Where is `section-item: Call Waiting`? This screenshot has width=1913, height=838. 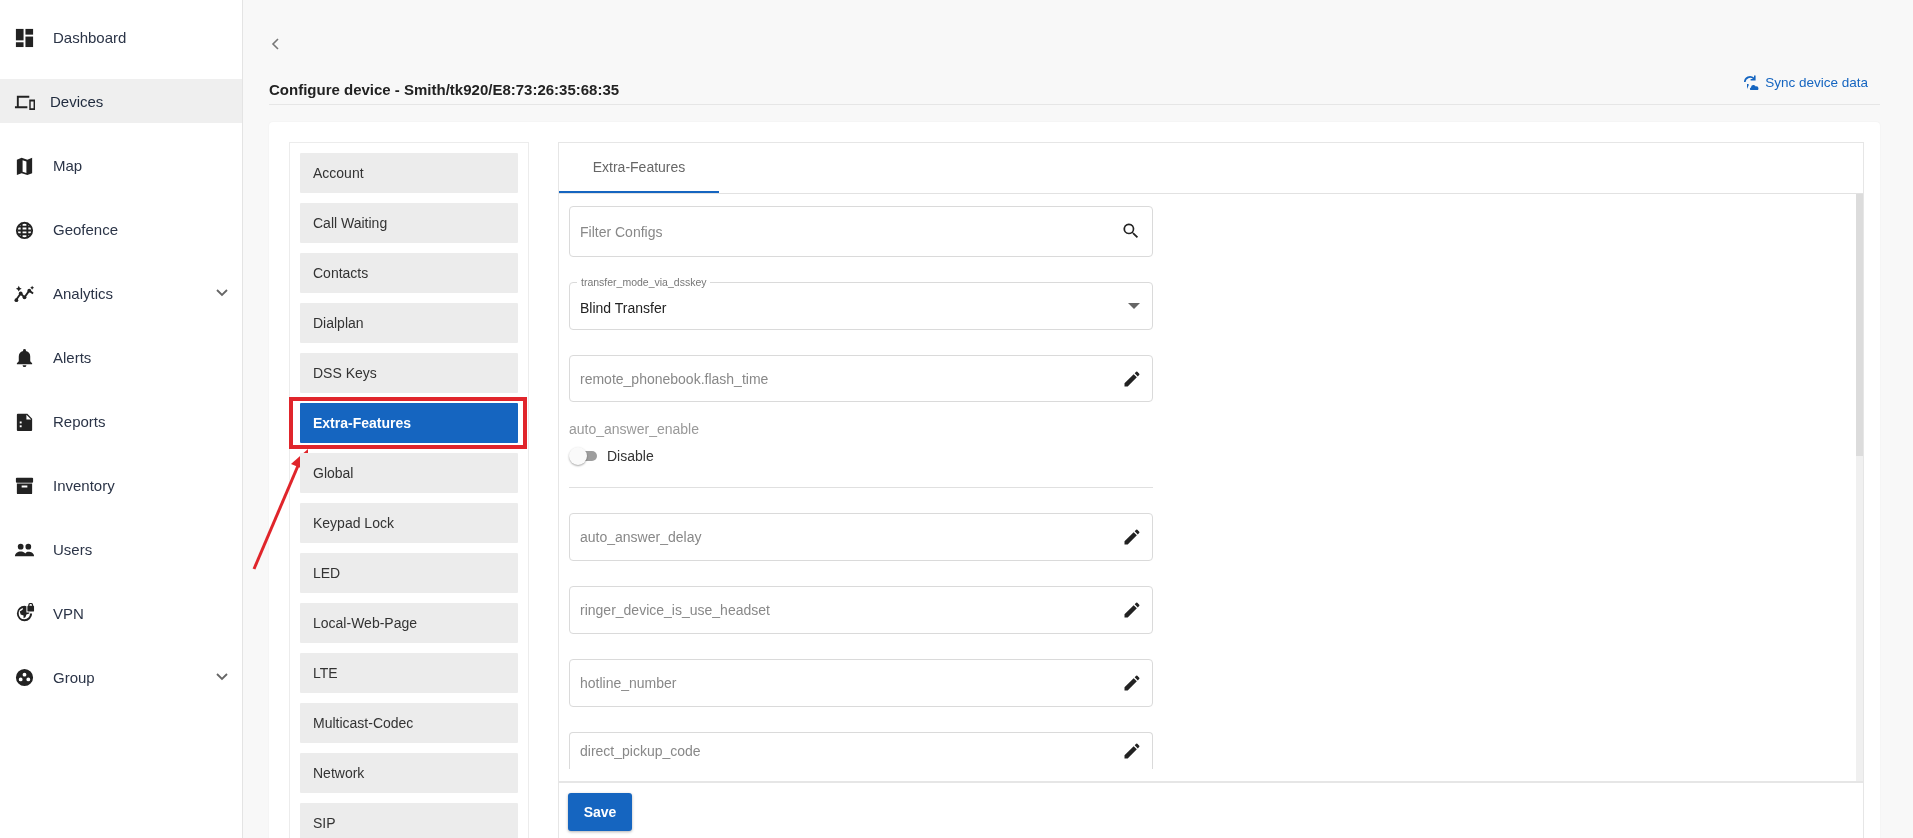
section-item: Call Waiting is located at coordinates (409, 223).